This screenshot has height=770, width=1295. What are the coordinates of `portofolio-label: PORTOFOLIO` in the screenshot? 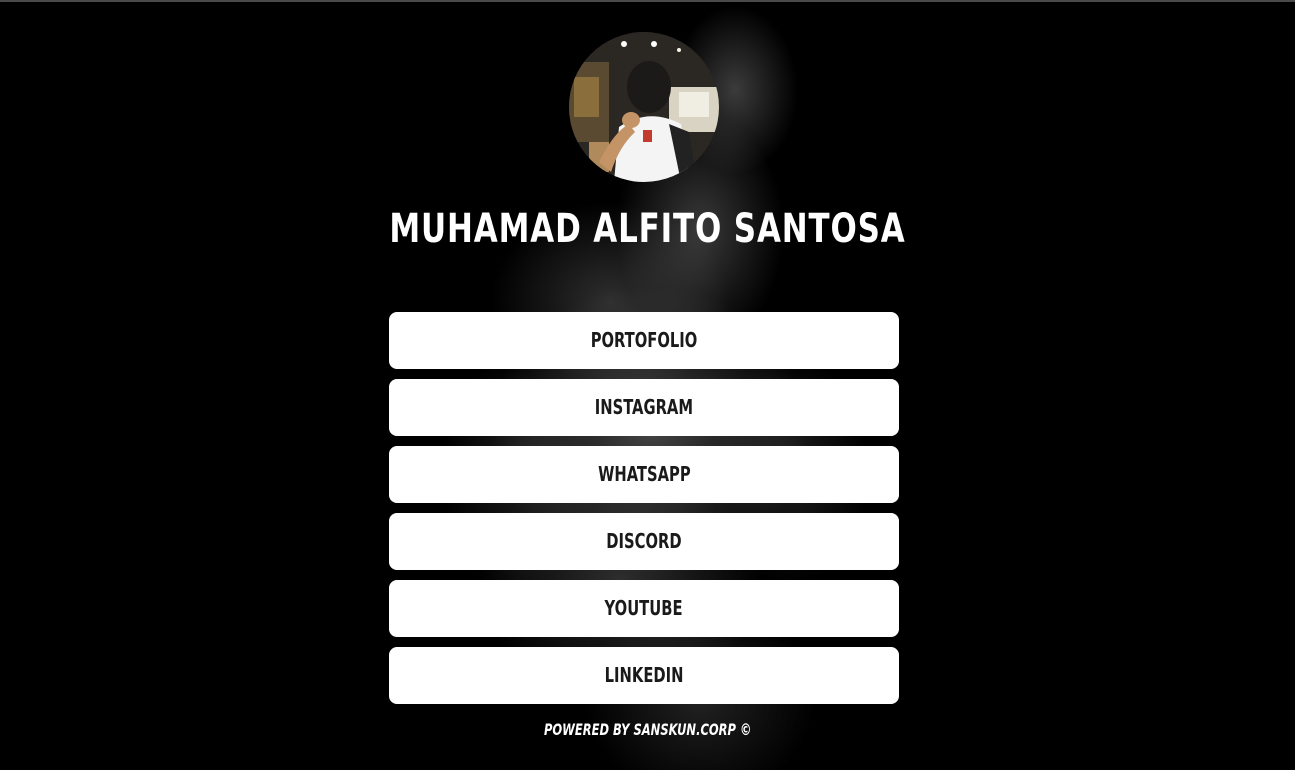 It's located at (644, 340).